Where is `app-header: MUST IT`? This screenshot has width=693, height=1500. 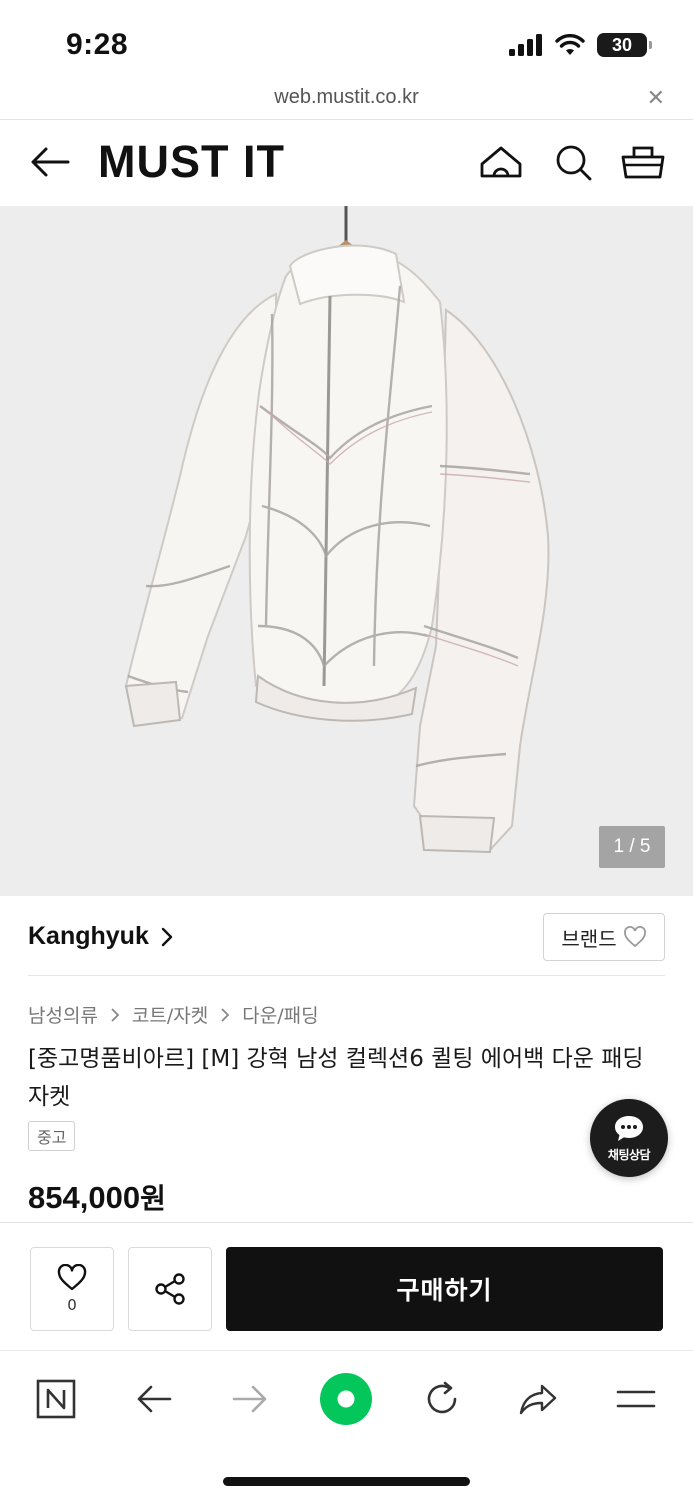 app-header: MUST IT is located at coordinates (346, 163).